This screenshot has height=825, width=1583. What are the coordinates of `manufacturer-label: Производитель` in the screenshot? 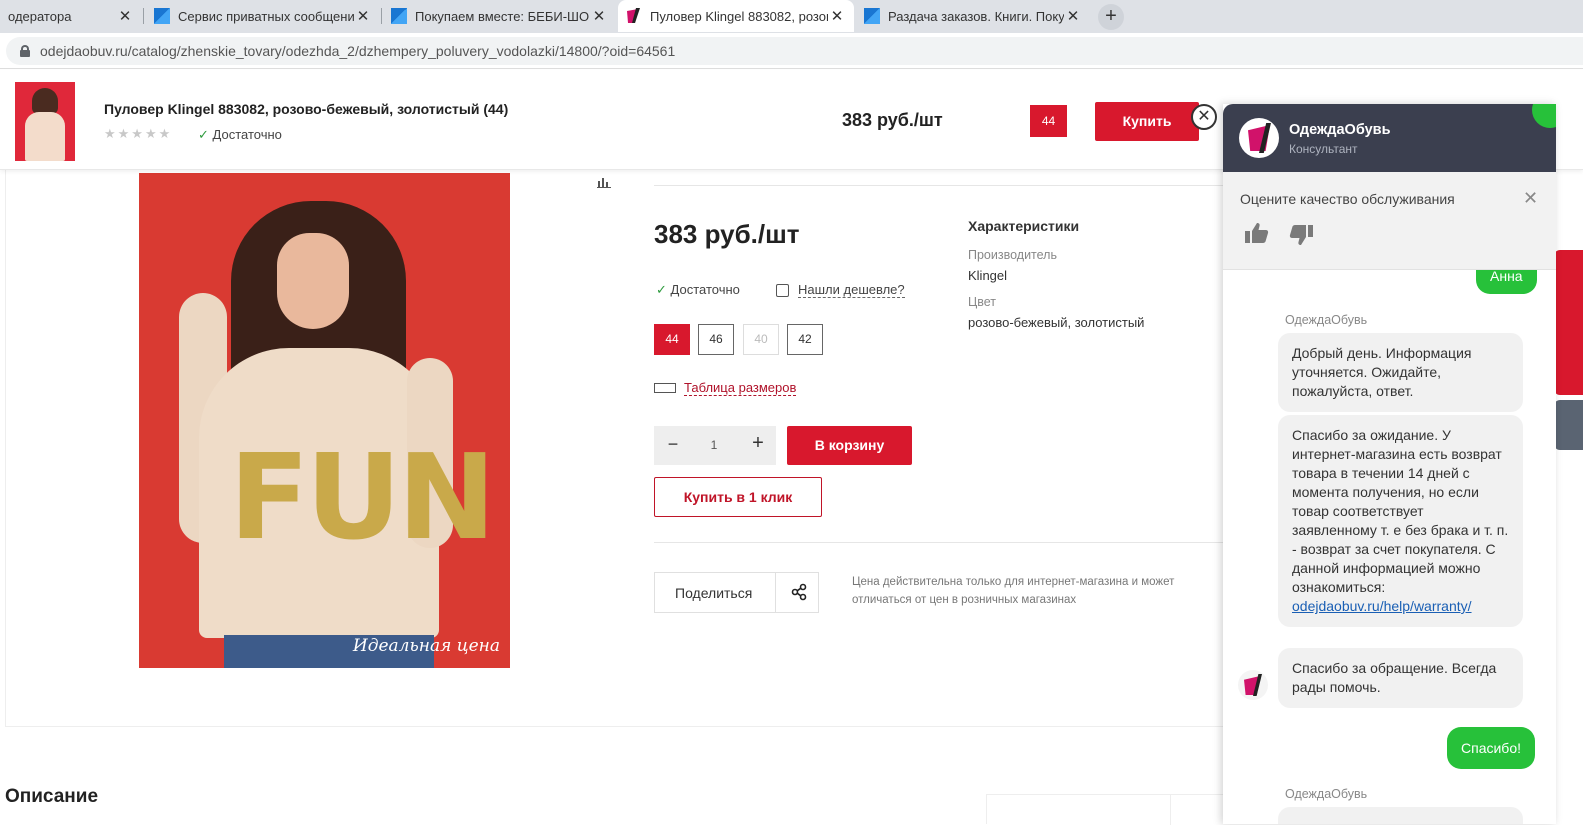 It's located at (1012, 255).